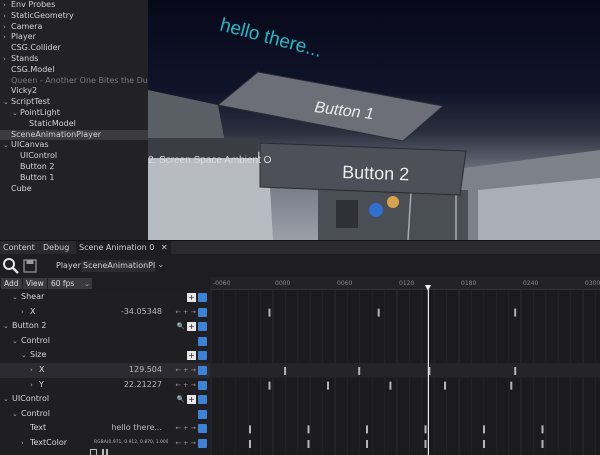  I want to click on fps-dropdown: 60 fps ⌄, so click(70, 283).